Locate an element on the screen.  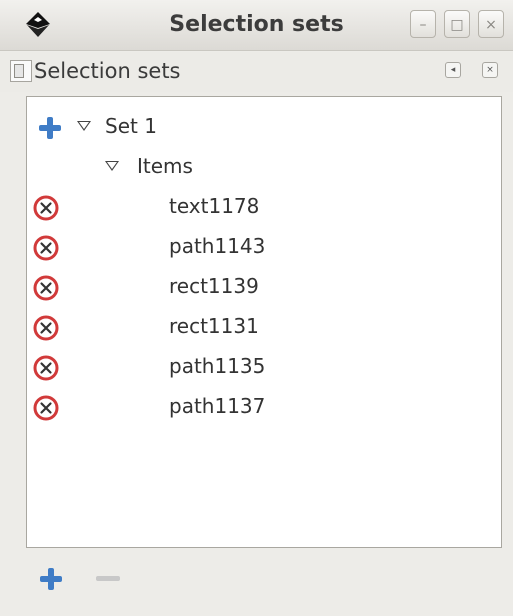
expand-items-icon is located at coordinates (112, 166).